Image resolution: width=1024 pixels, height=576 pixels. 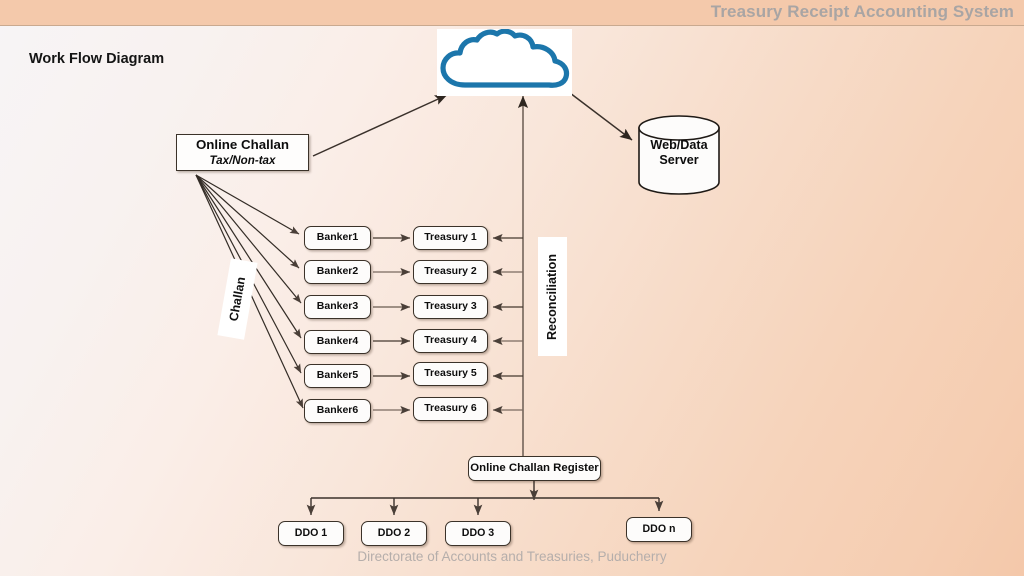 What do you see at coordinates (504, 62) in the screenshot?
I see `cloud-icon` at bounding box center [504, 62].